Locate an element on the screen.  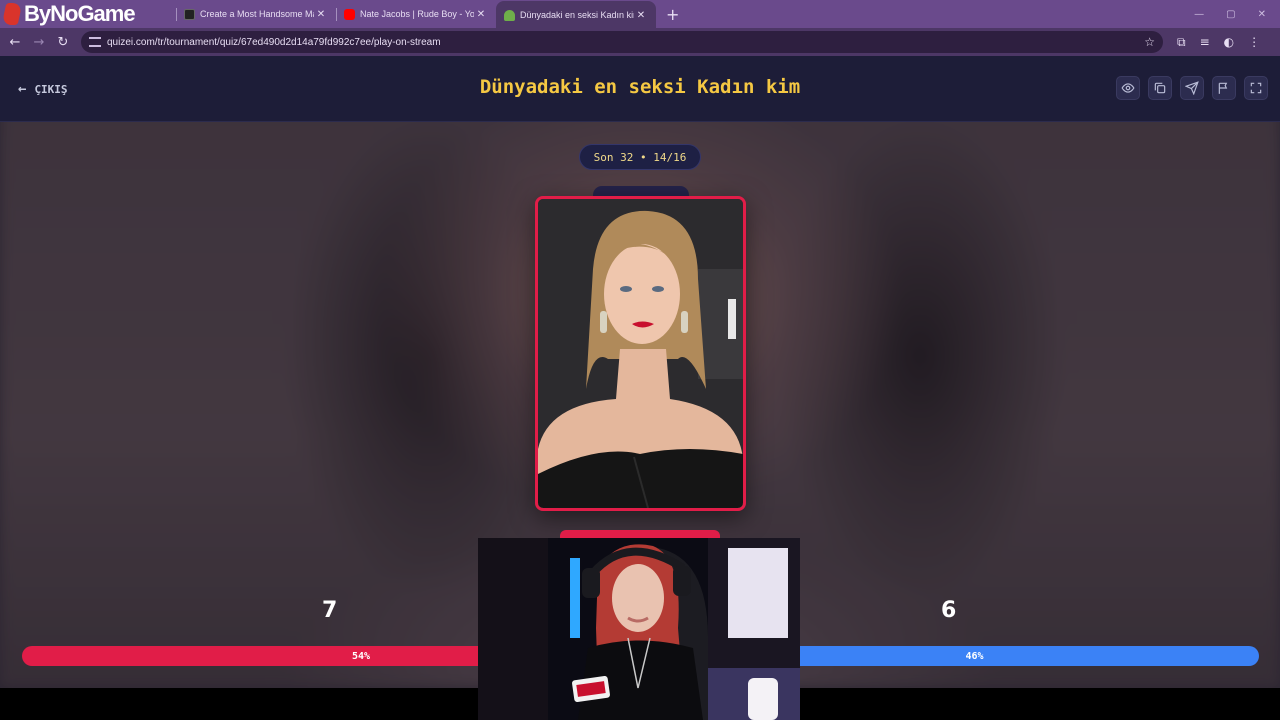
close-window-icon: ✕ is located at coordinates (1262, 14).